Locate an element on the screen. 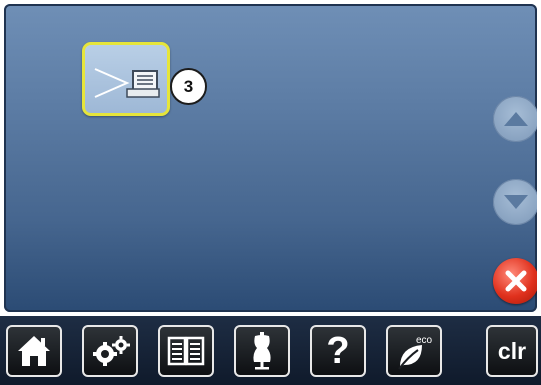  help-button: ? is located at coordinates (338, 351).